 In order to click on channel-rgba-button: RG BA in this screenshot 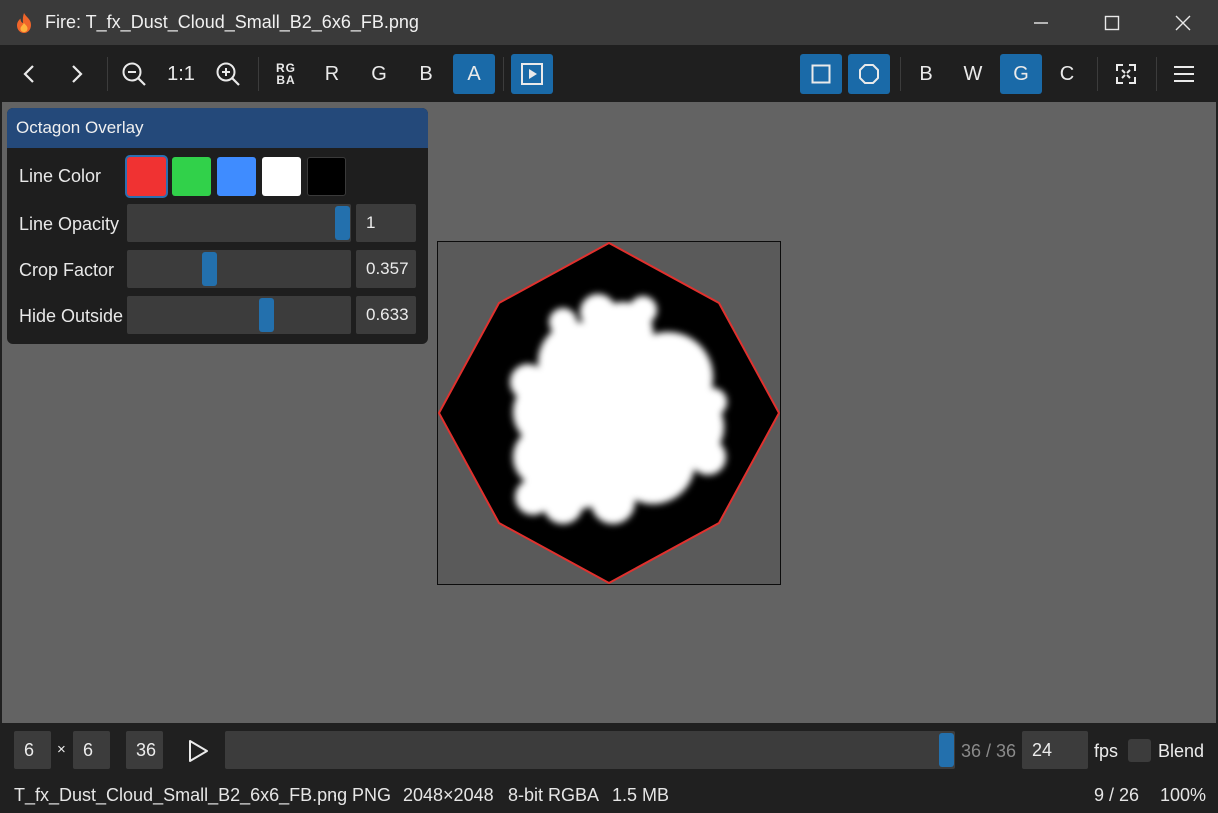, I will do `click(286, 74)`.